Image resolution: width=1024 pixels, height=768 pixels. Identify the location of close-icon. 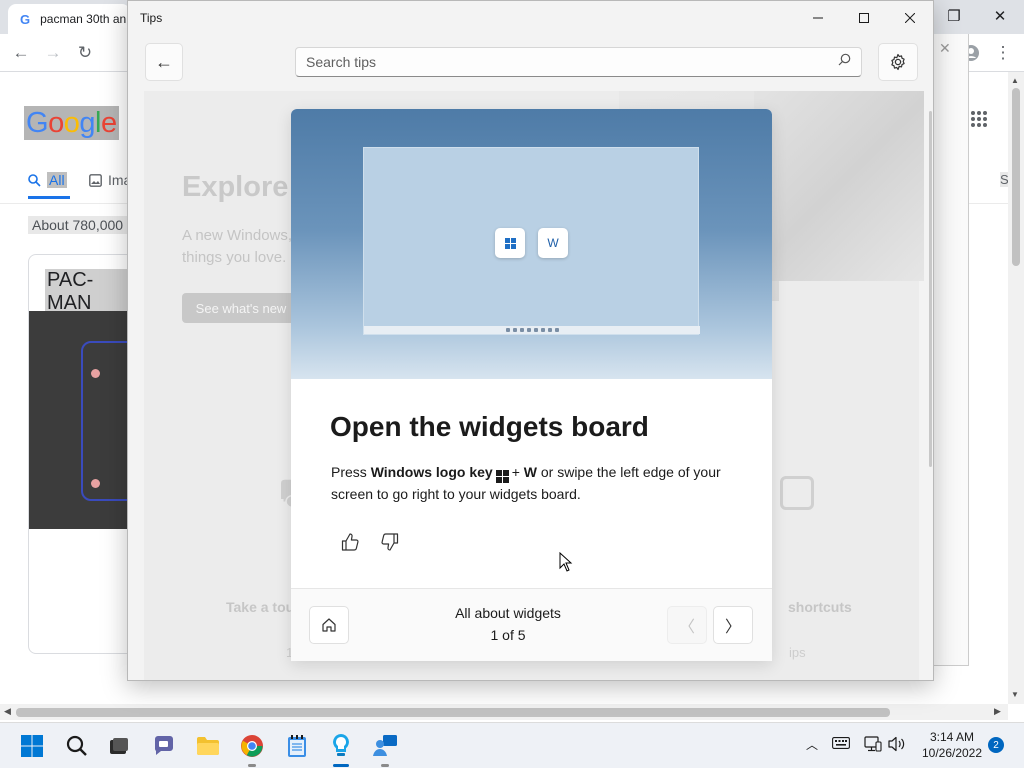
(910, 18).